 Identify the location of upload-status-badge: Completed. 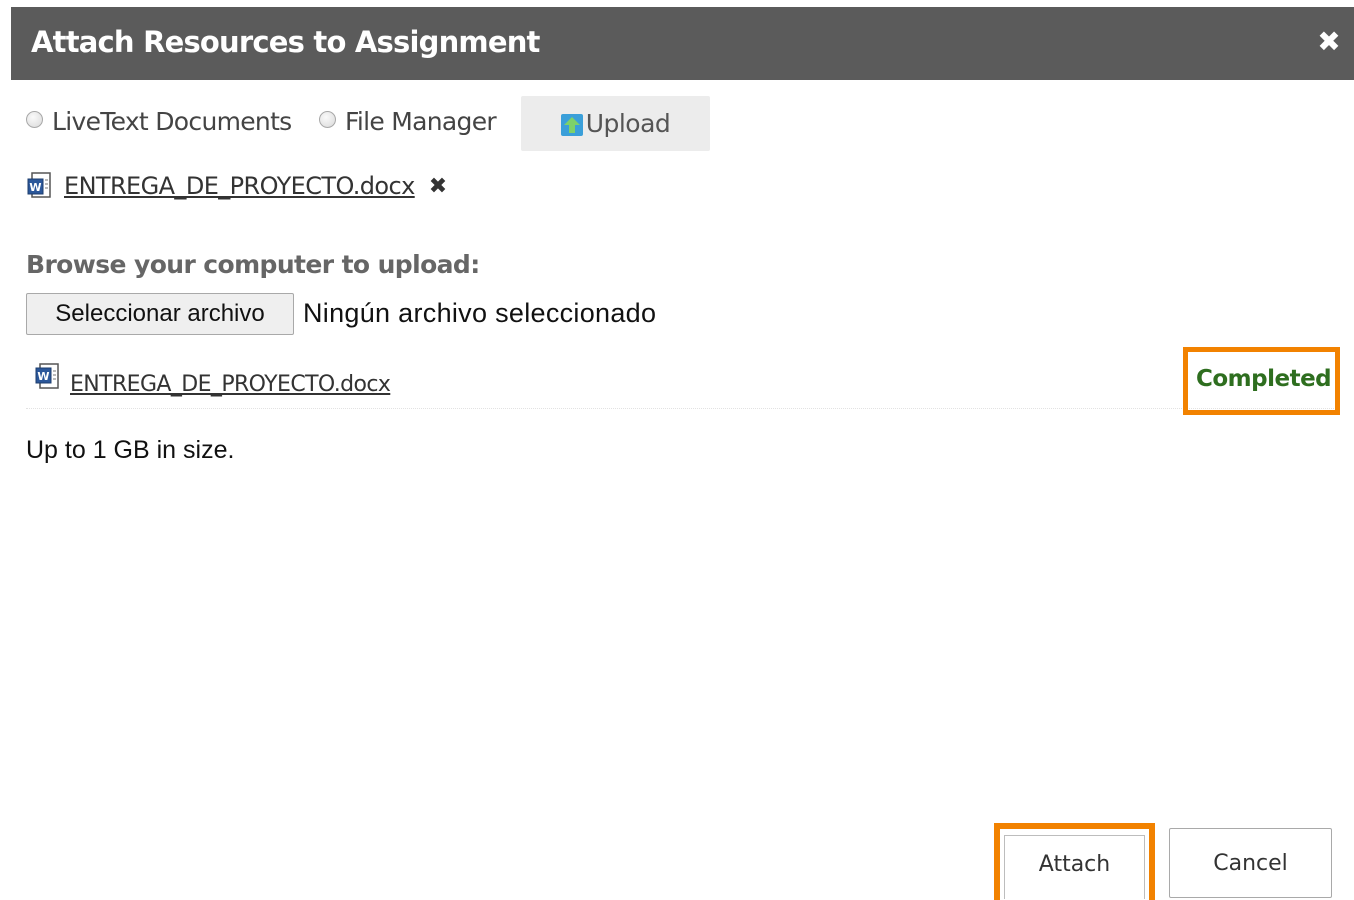
(1264, 379).